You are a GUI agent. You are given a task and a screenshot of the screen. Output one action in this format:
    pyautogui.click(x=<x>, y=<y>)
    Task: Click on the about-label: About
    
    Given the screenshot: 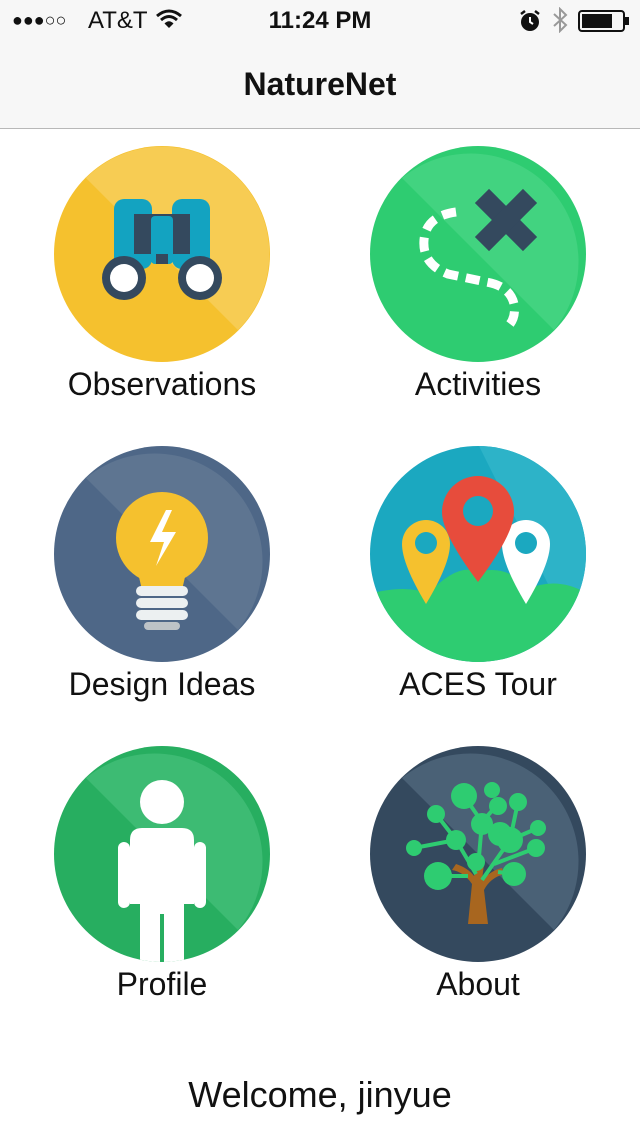 What is the action you would take?
    pyautogui.click(x=478, y=984)
    